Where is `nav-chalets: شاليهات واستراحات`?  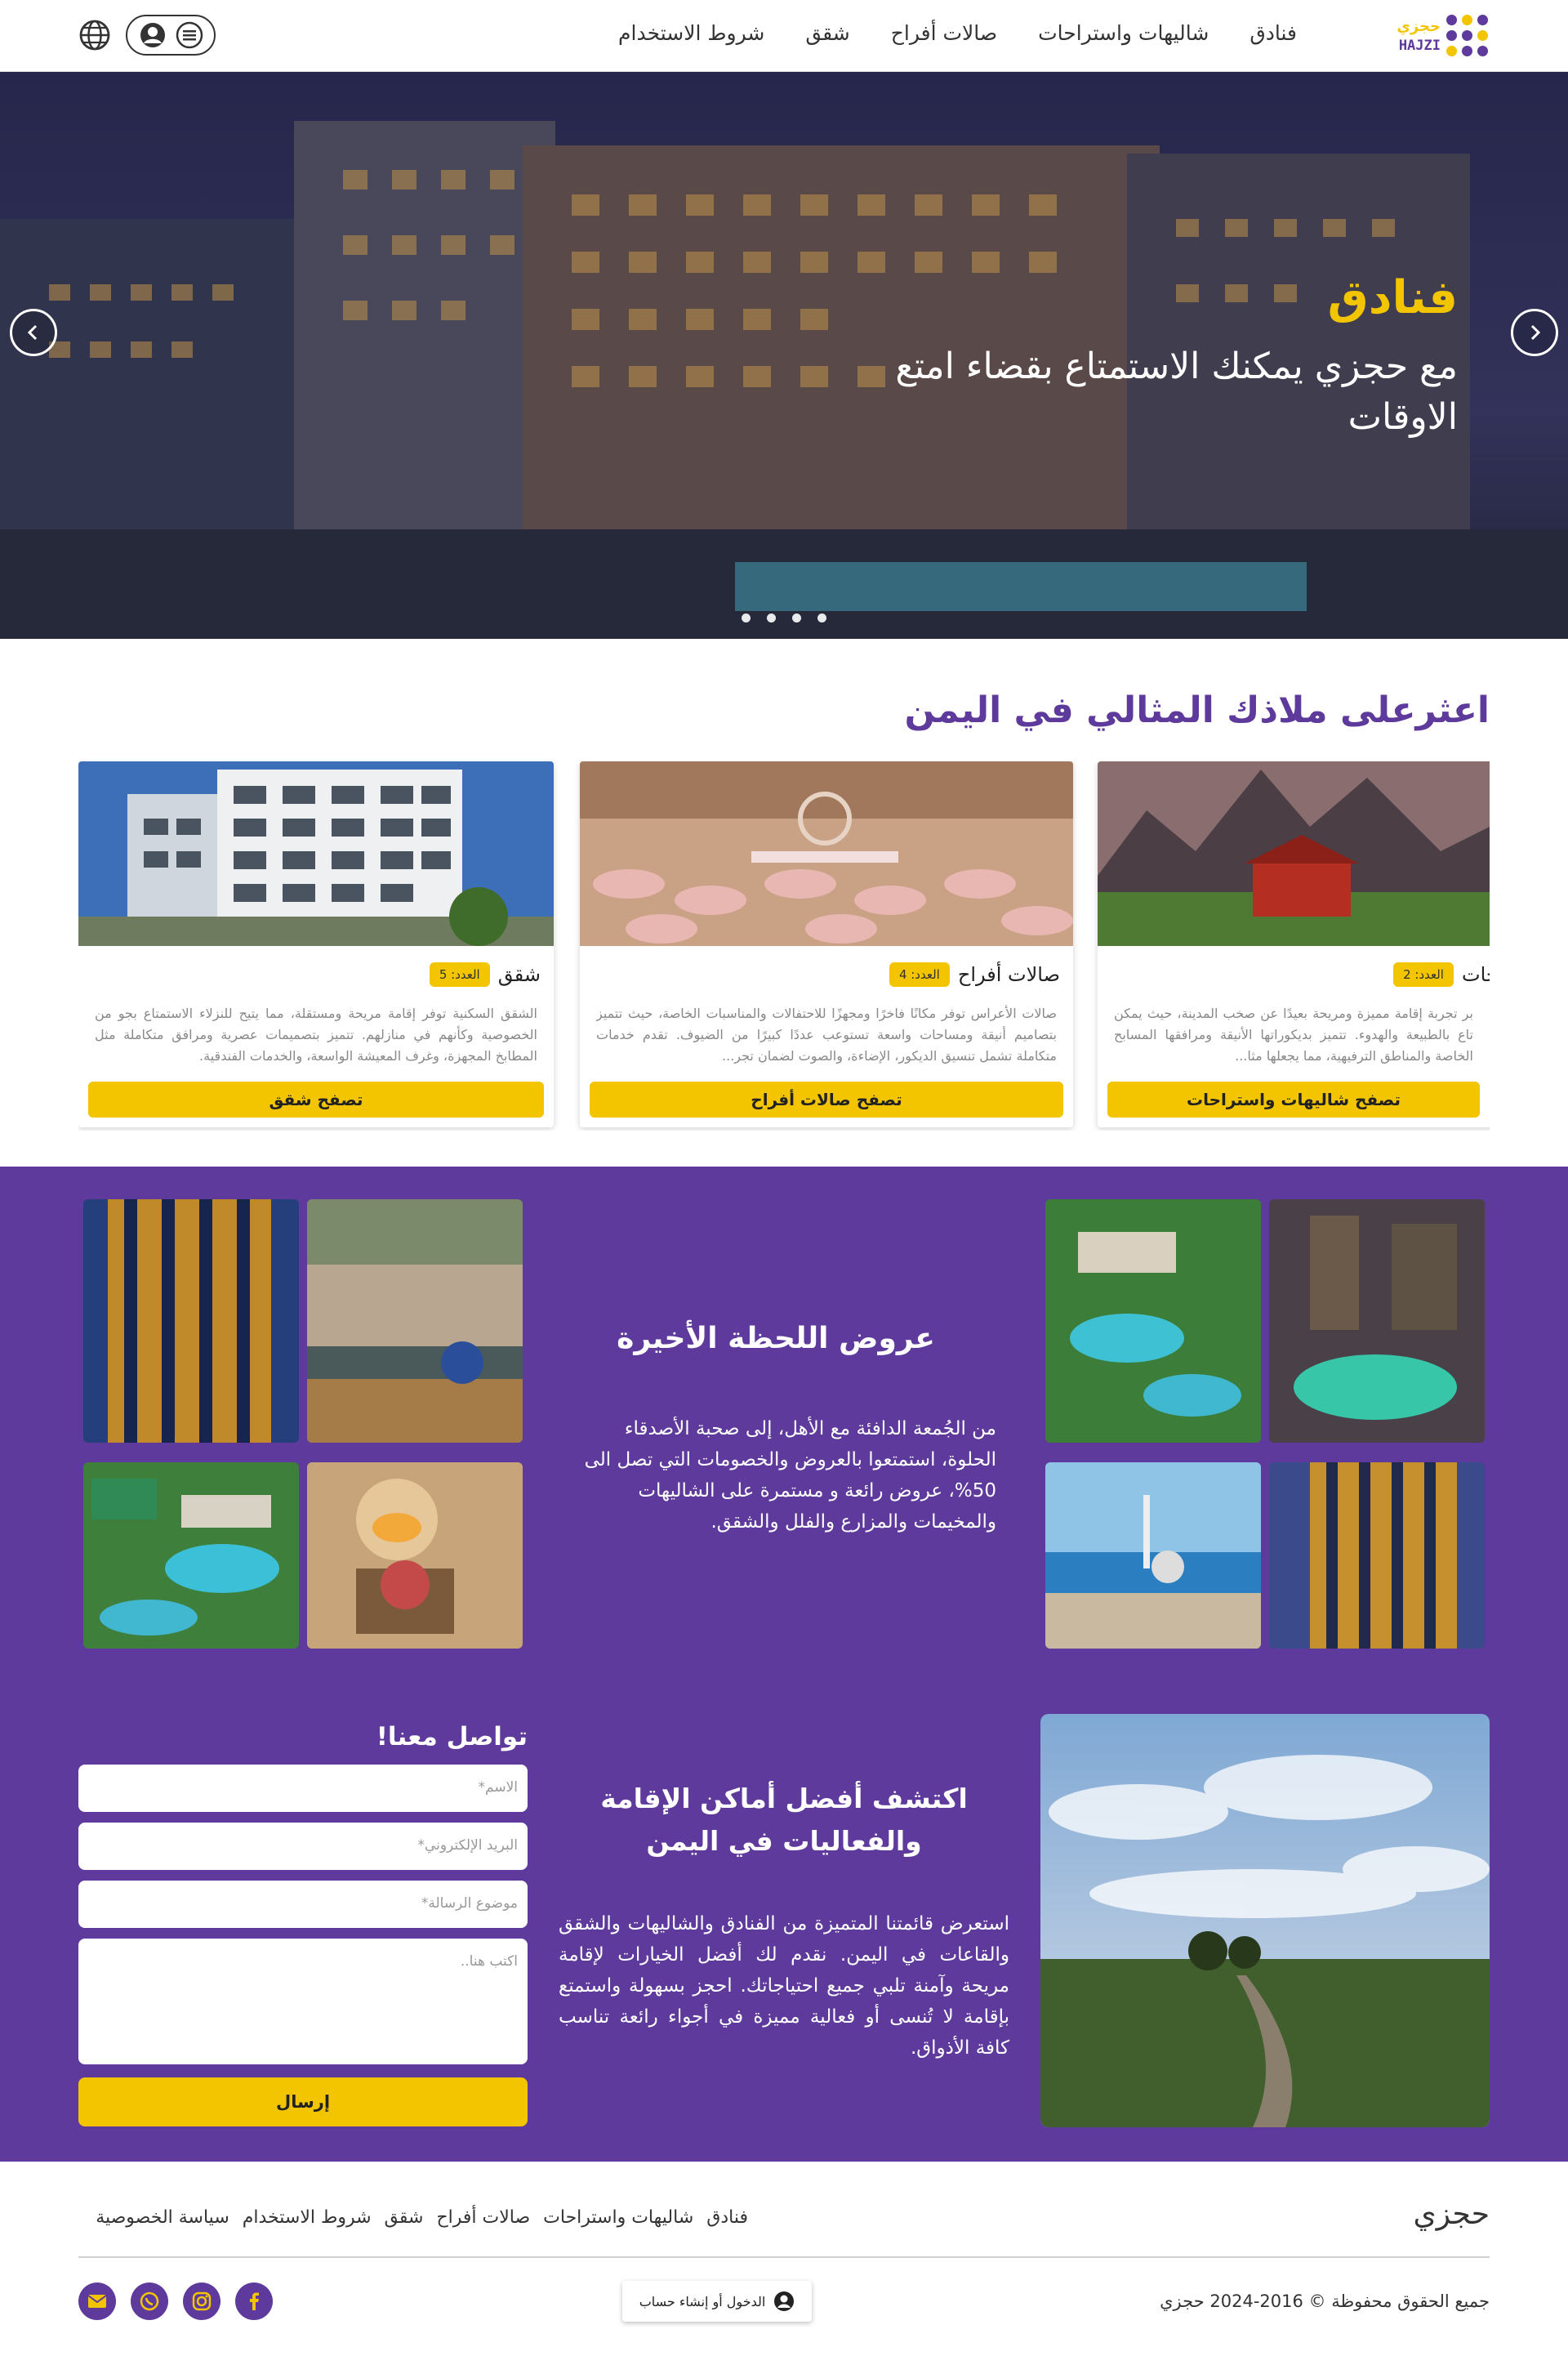 nav-chalets: شاليهات واستراحات is located at coordinates (1123, 33).